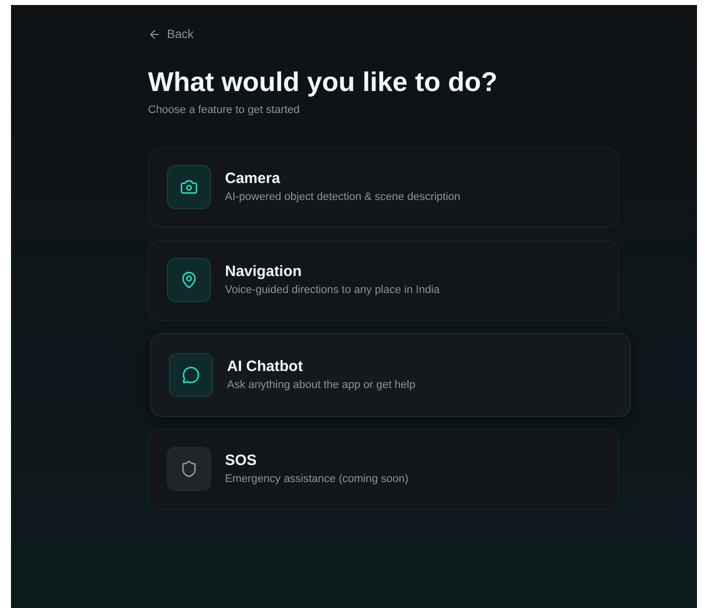  What do you see at coordinates (321, 385) in the screenshot?
I see `feature-description: Ask anything about the app or get help` at bounding box center [321, 385].